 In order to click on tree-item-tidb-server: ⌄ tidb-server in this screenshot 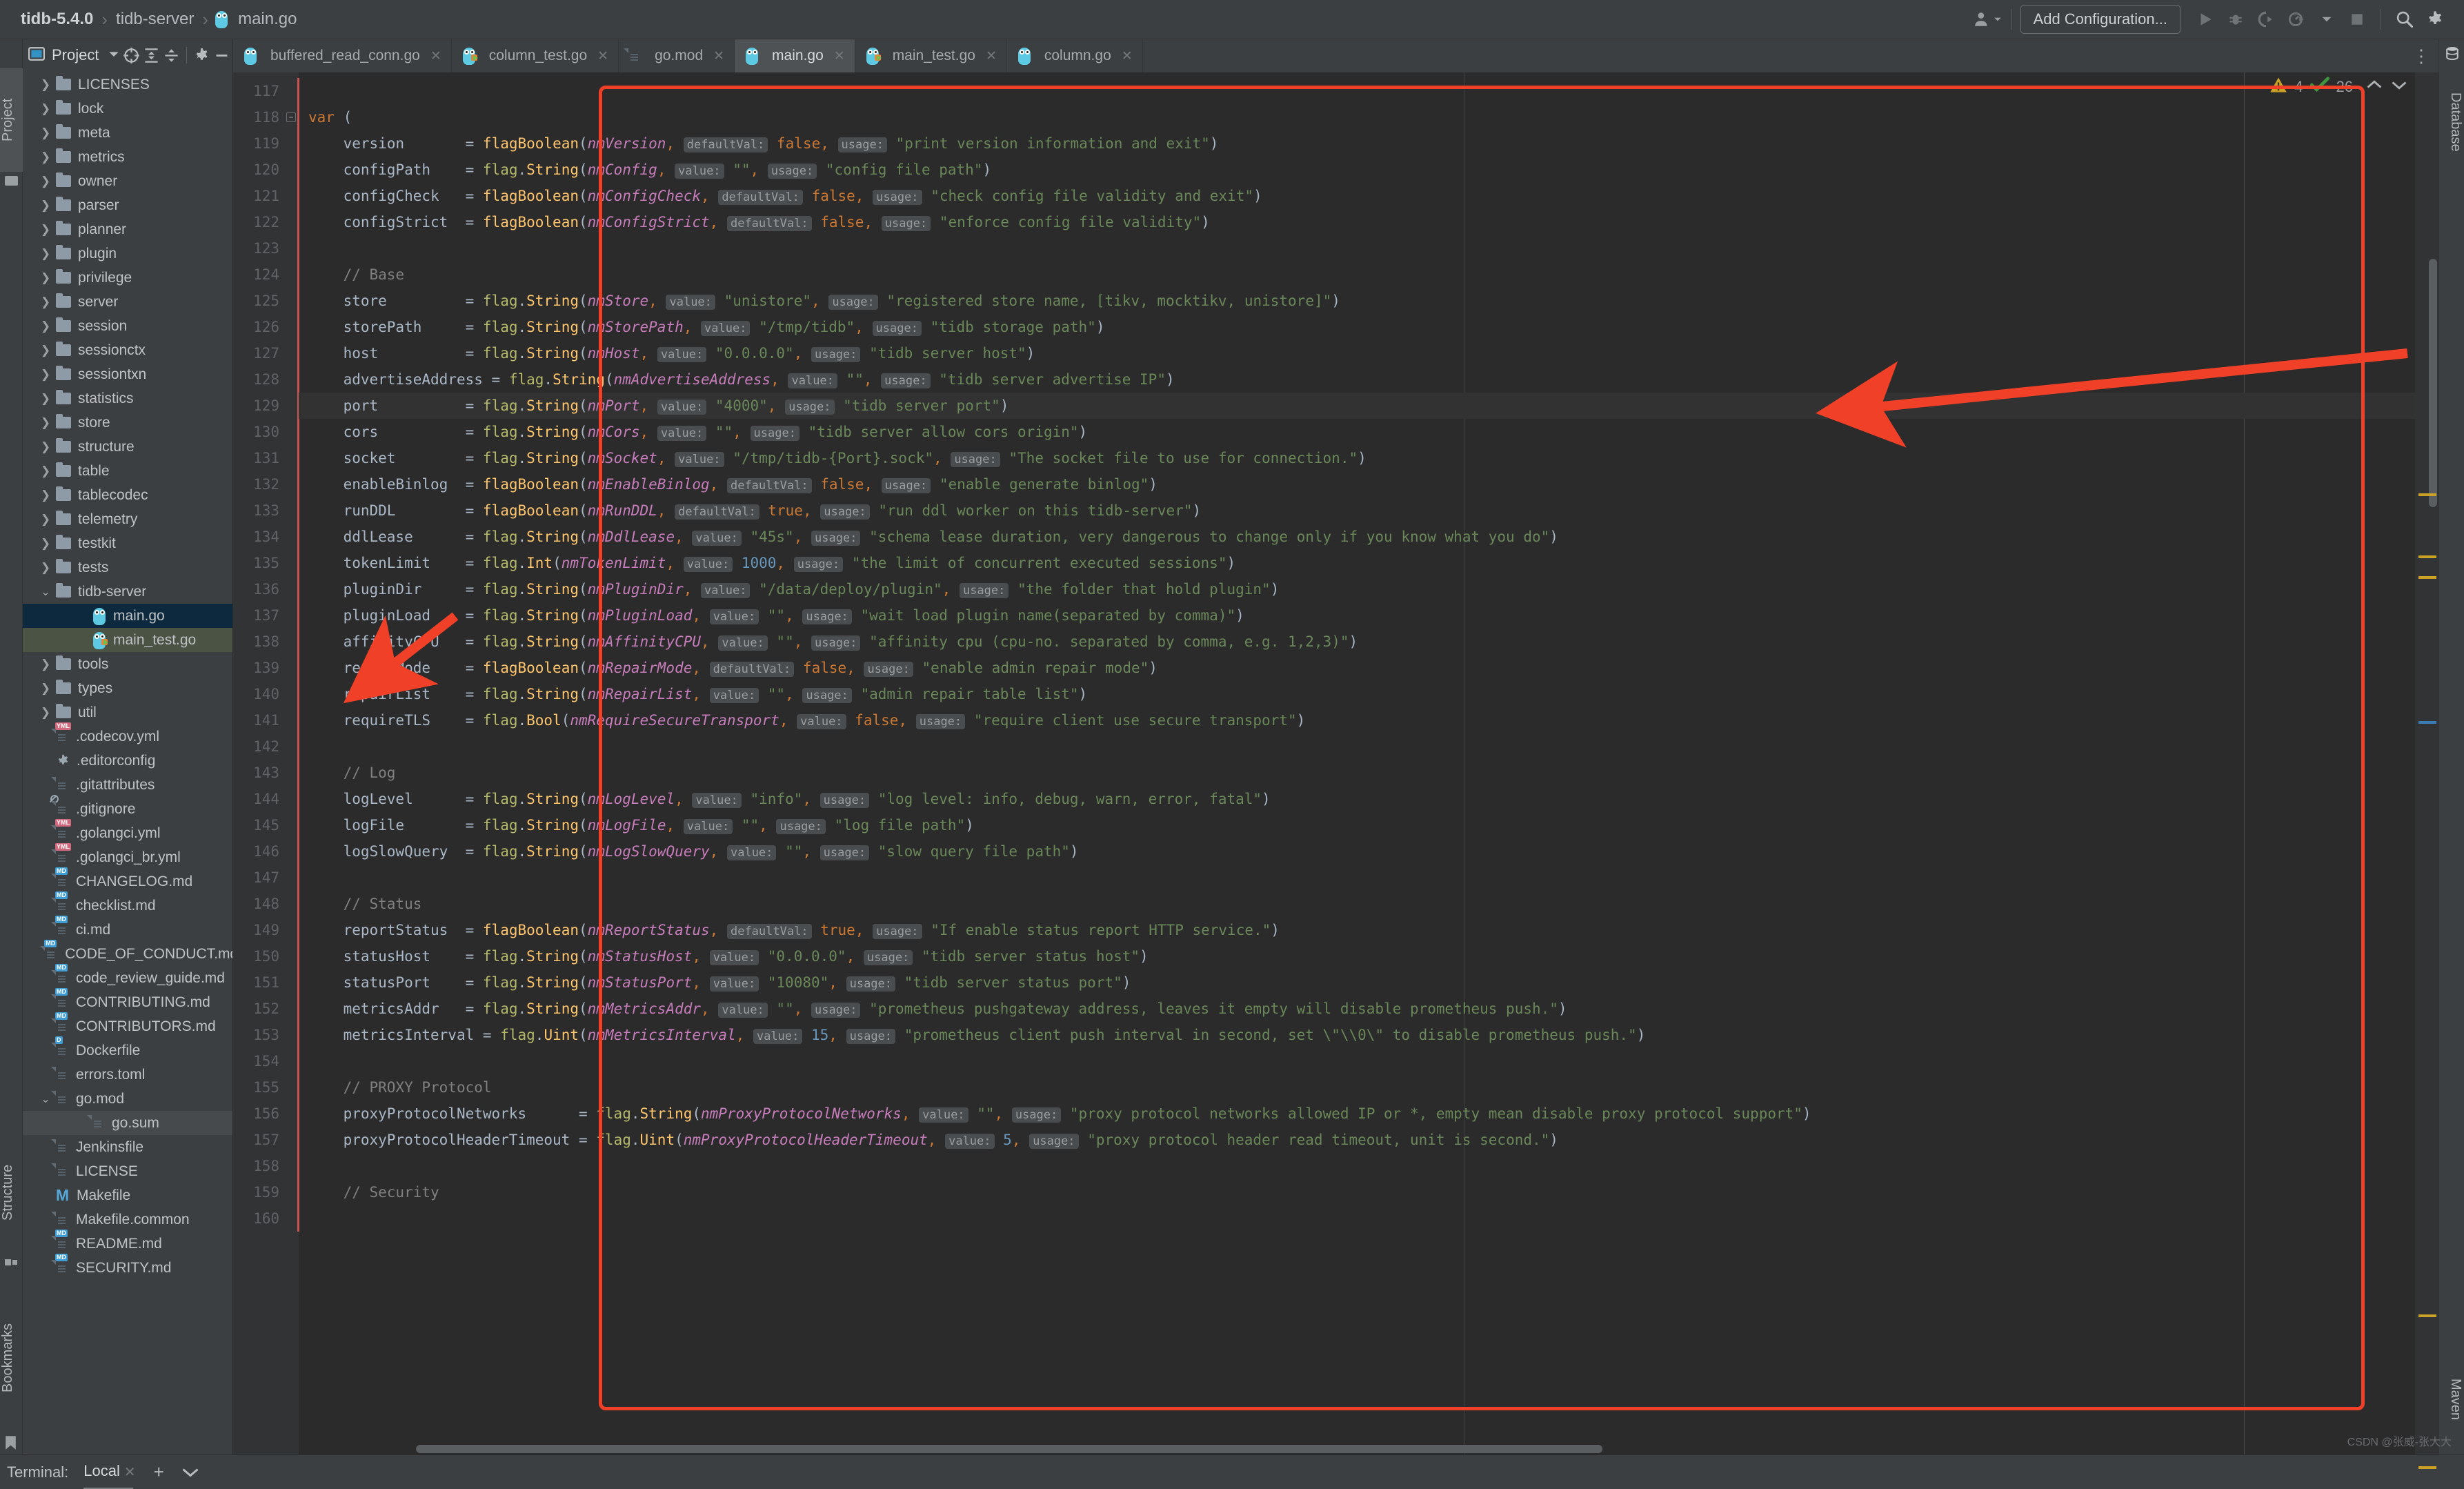, I will do `click(128, 592)`.